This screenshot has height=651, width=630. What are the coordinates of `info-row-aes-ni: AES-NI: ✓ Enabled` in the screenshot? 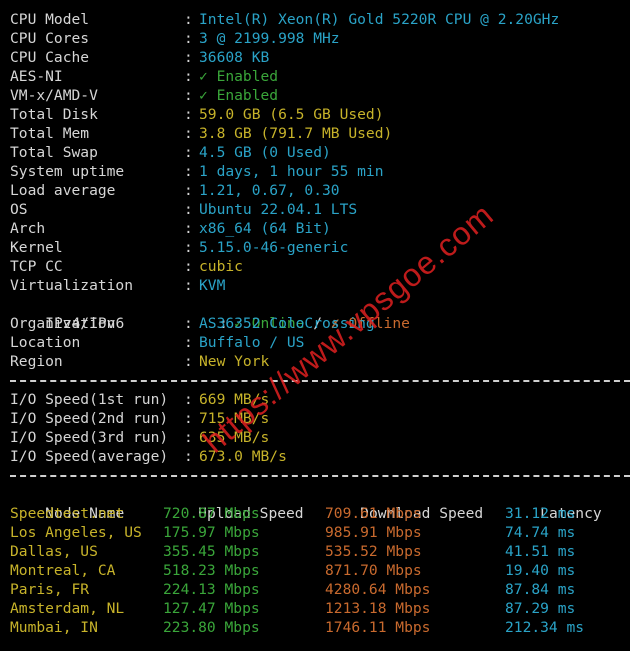 It's located at (320, 76).